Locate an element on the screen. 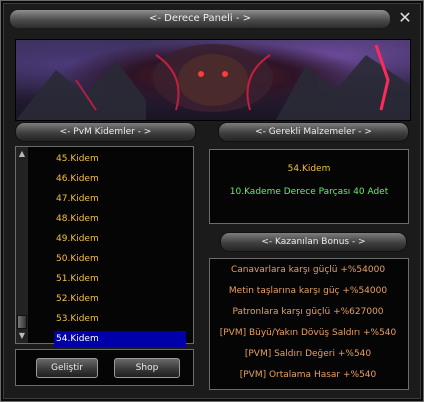 The image size is (424, 402). scroll-thumb is located at coordinates (22, 322).